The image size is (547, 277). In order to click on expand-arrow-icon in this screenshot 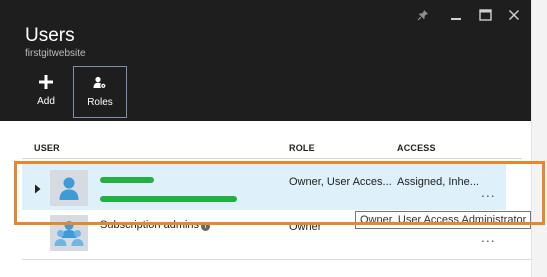, I will do `click(39, 187)`.